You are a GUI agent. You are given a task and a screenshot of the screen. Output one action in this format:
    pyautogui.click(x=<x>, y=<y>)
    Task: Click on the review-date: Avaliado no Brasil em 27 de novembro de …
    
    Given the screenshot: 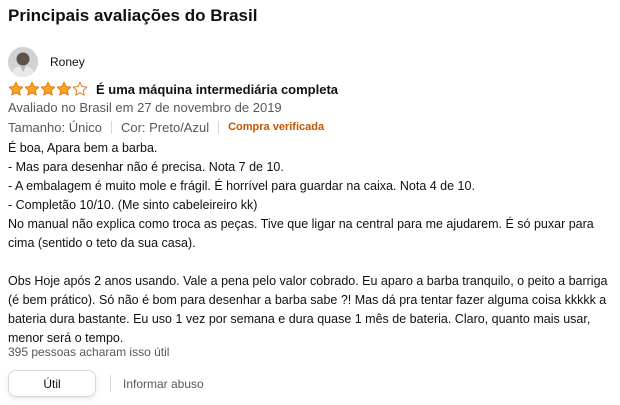 What is the action you would take?
    pyautogui.click(x=145, y=107)
    